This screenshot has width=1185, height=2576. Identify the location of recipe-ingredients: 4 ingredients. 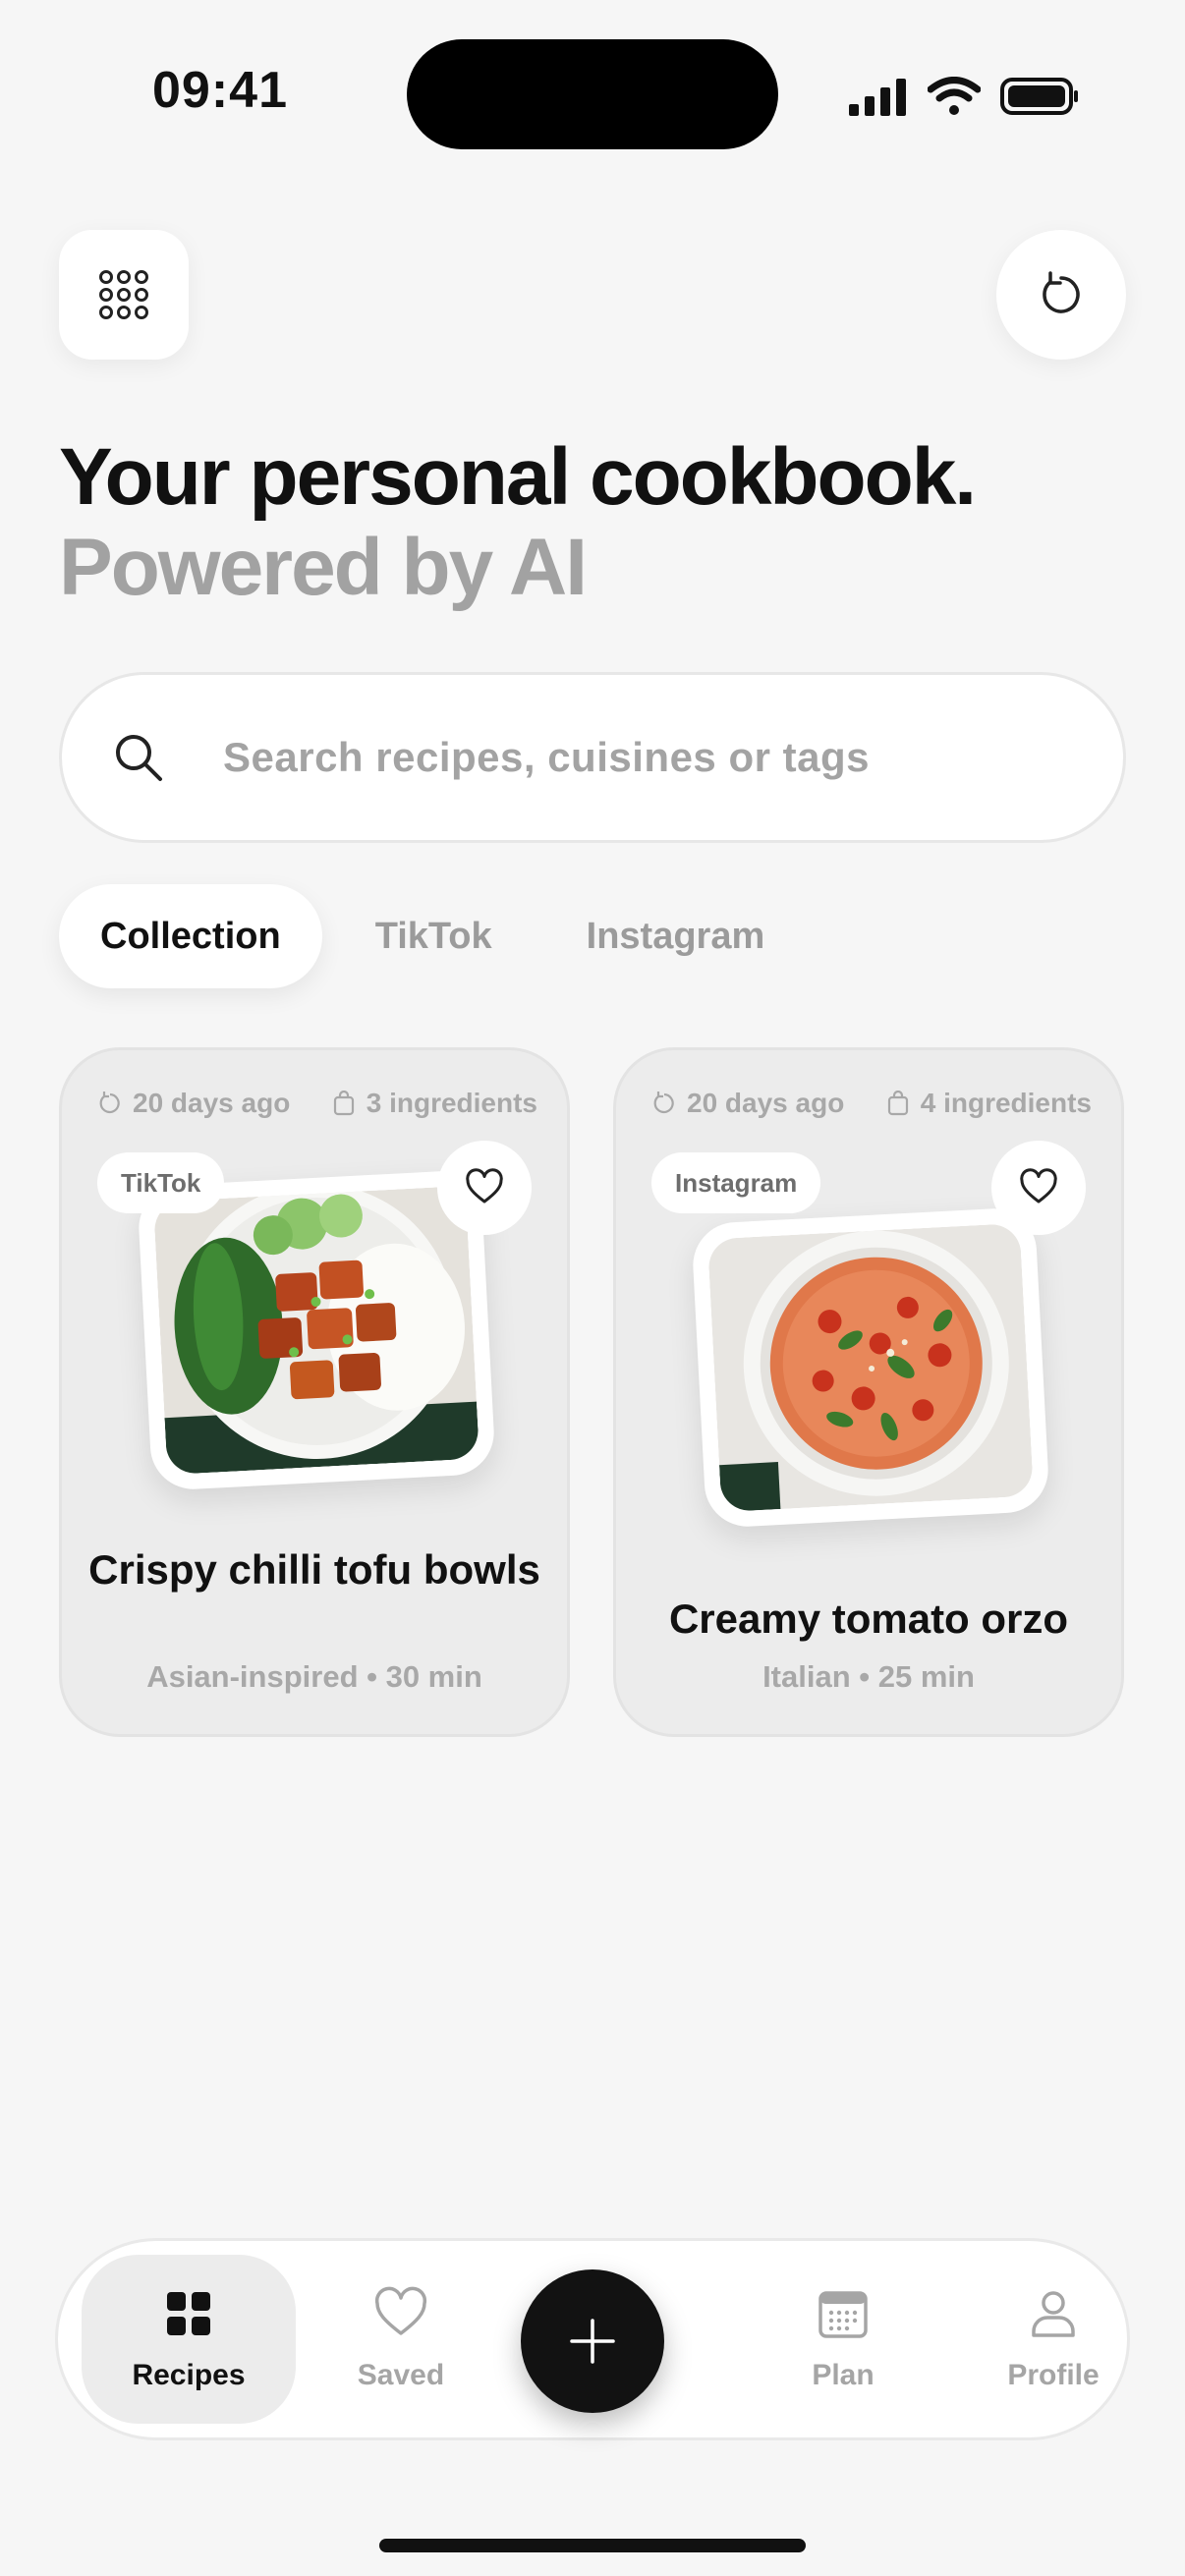
(1006, 1103).